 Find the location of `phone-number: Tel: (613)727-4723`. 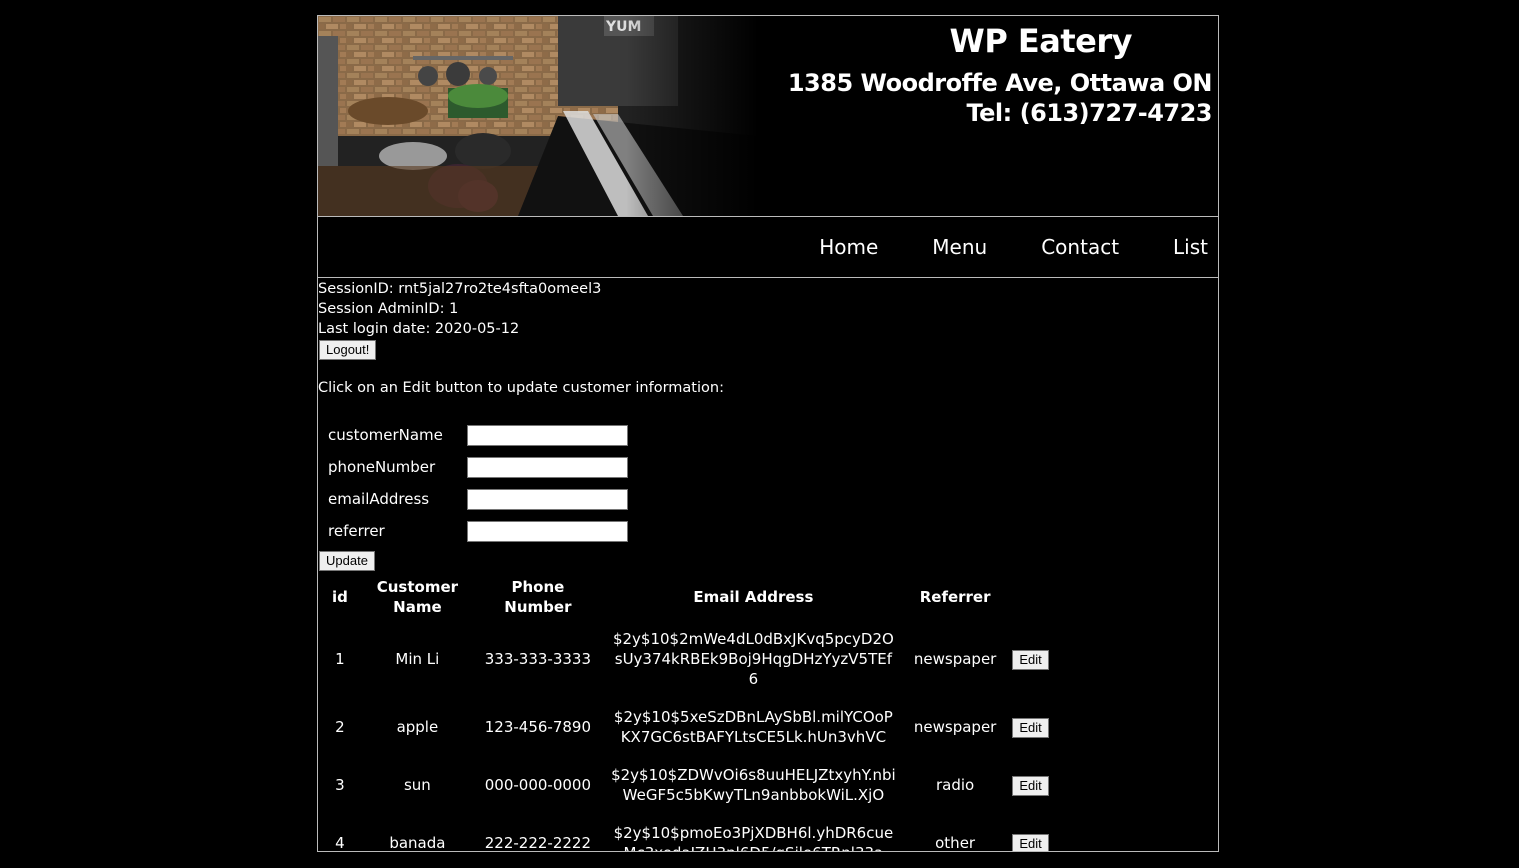

phone-number: Tel: (613)727-4723 is located at coordinates (1089, 113).